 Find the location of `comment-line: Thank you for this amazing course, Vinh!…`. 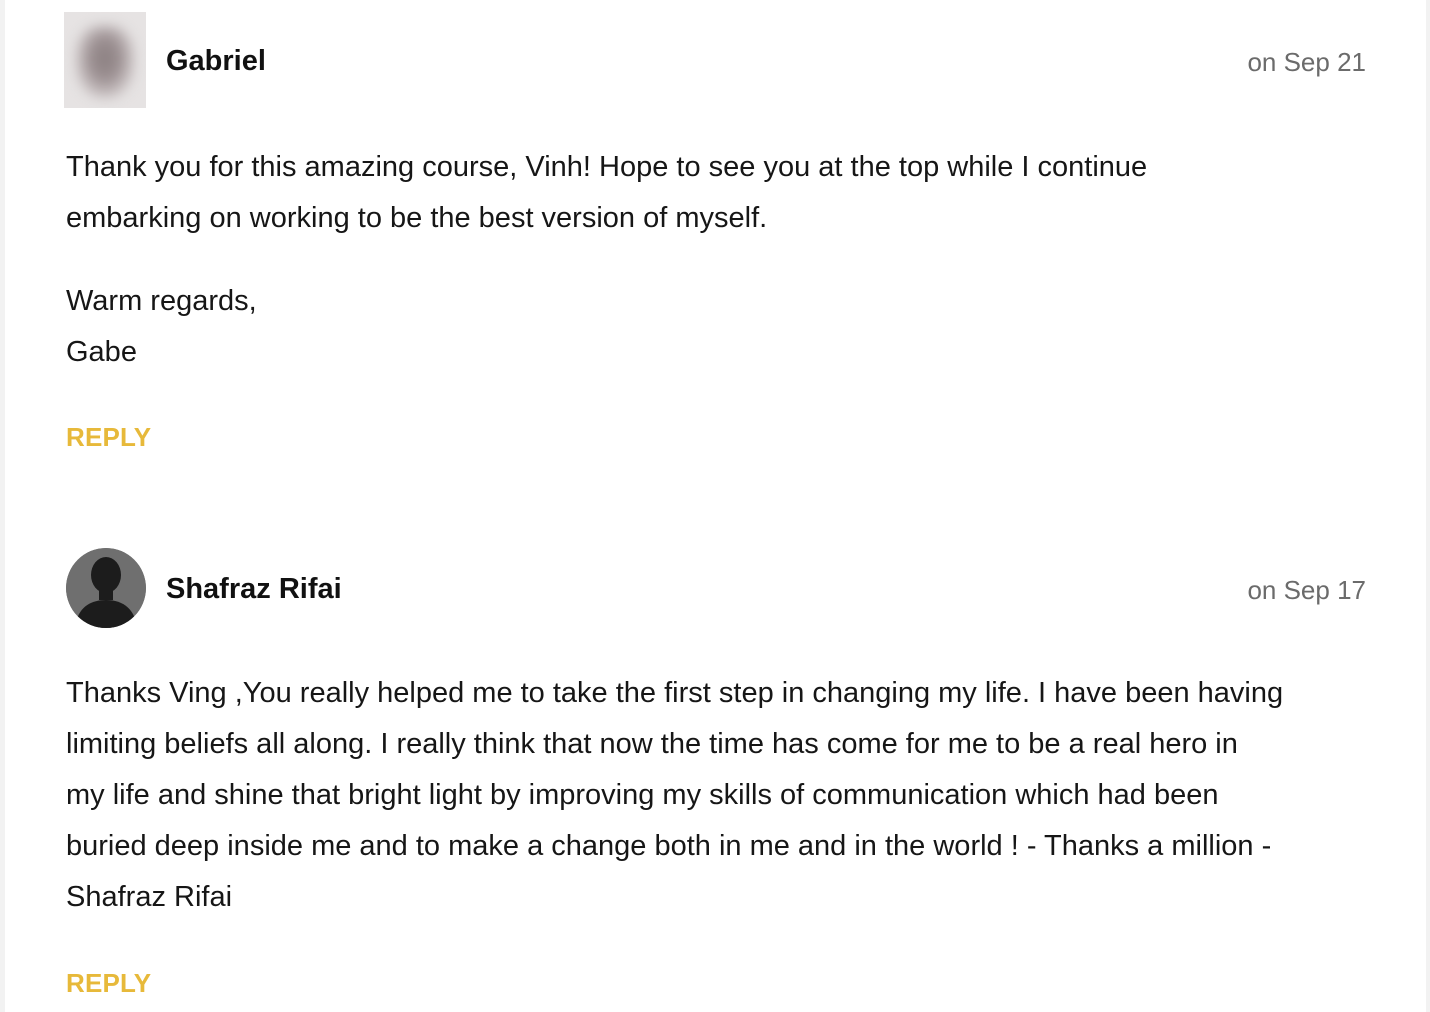

comment-line: Thank you for this amazing course, Vinh!… is located at coordinates (607, 167).